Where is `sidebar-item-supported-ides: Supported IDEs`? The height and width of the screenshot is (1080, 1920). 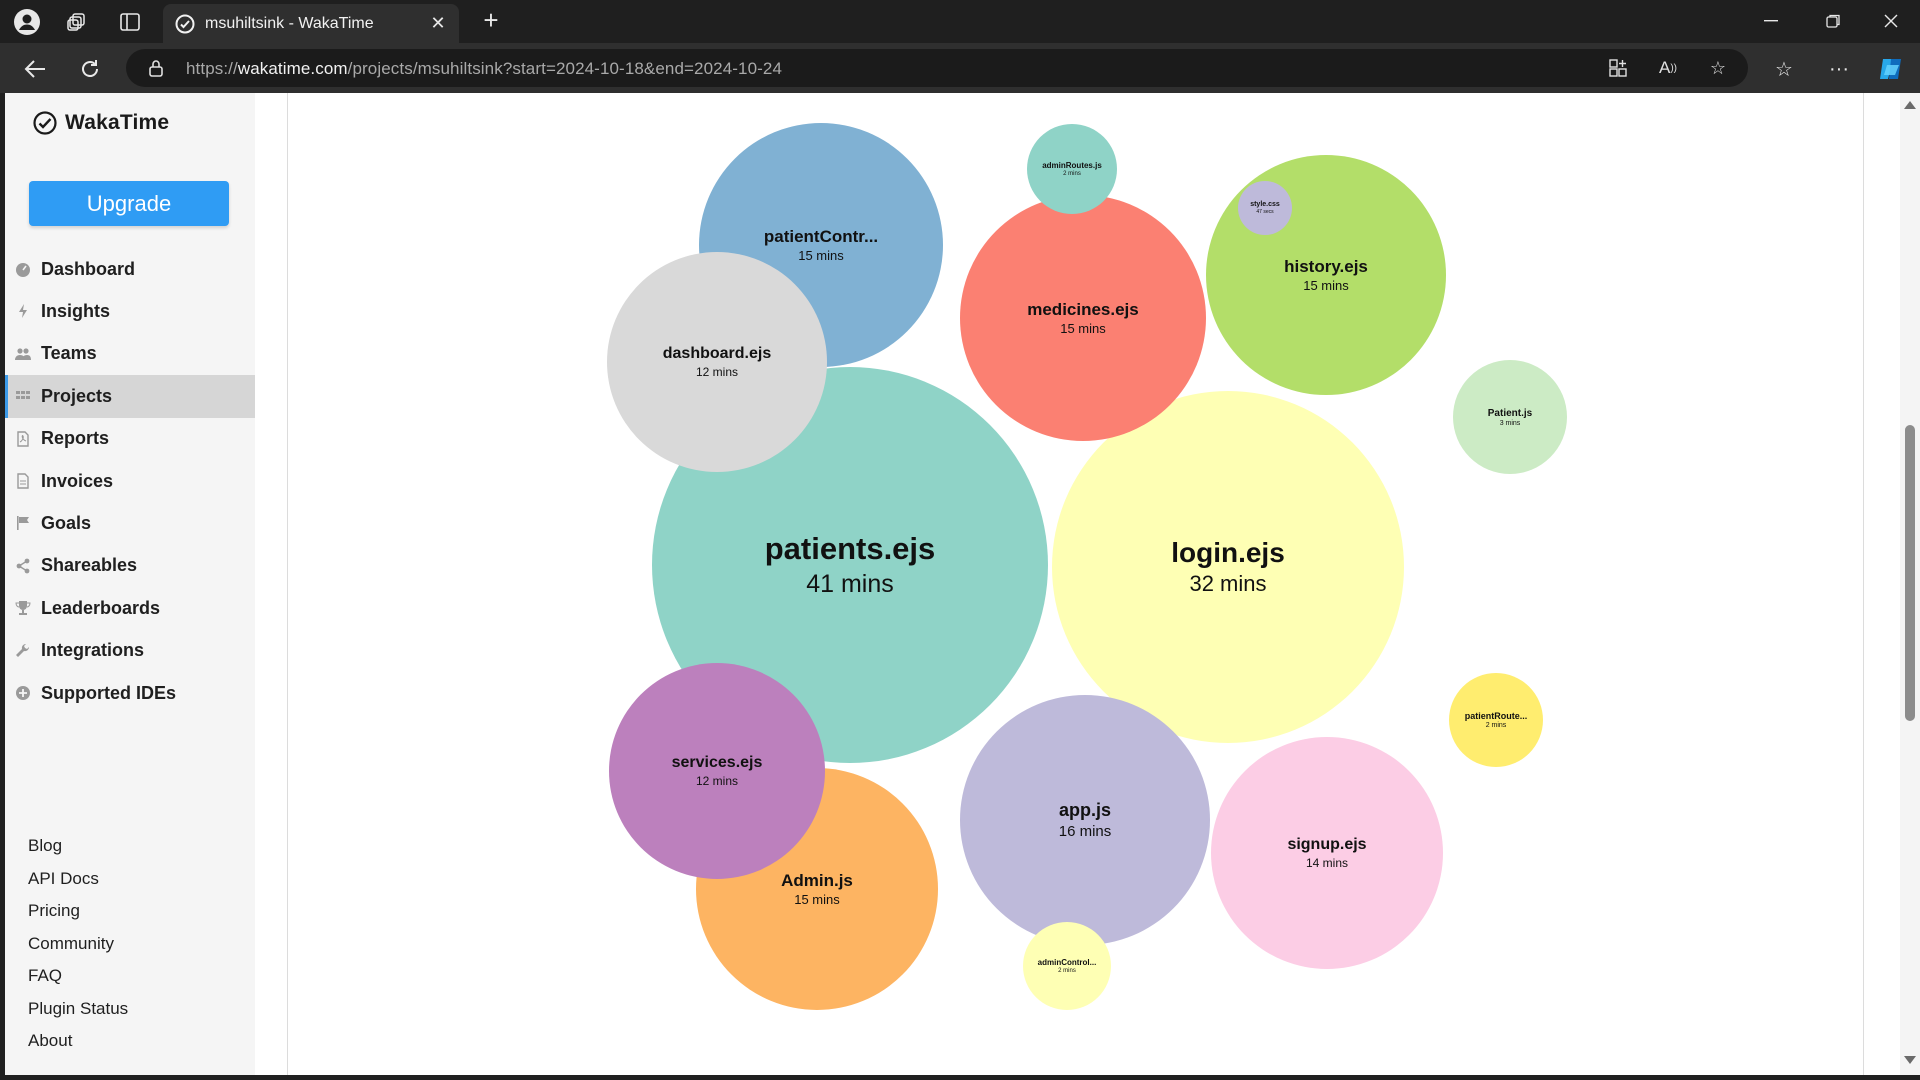 sidebar-item-supported-ides: Supported IDEs is located at coordinates (130, 693).